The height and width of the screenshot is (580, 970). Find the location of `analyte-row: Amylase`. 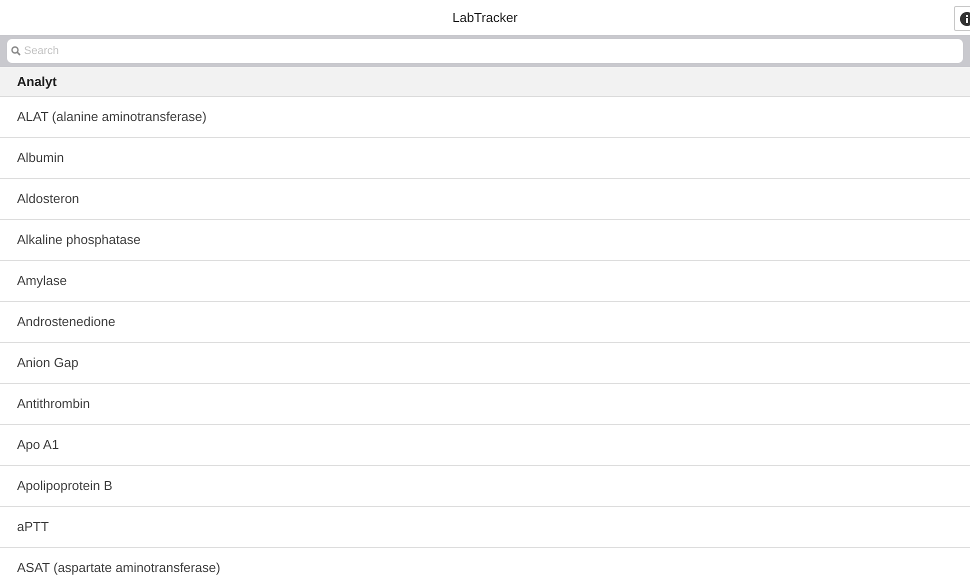

analyte-row: Amylase is located at coordinates (485, 281).